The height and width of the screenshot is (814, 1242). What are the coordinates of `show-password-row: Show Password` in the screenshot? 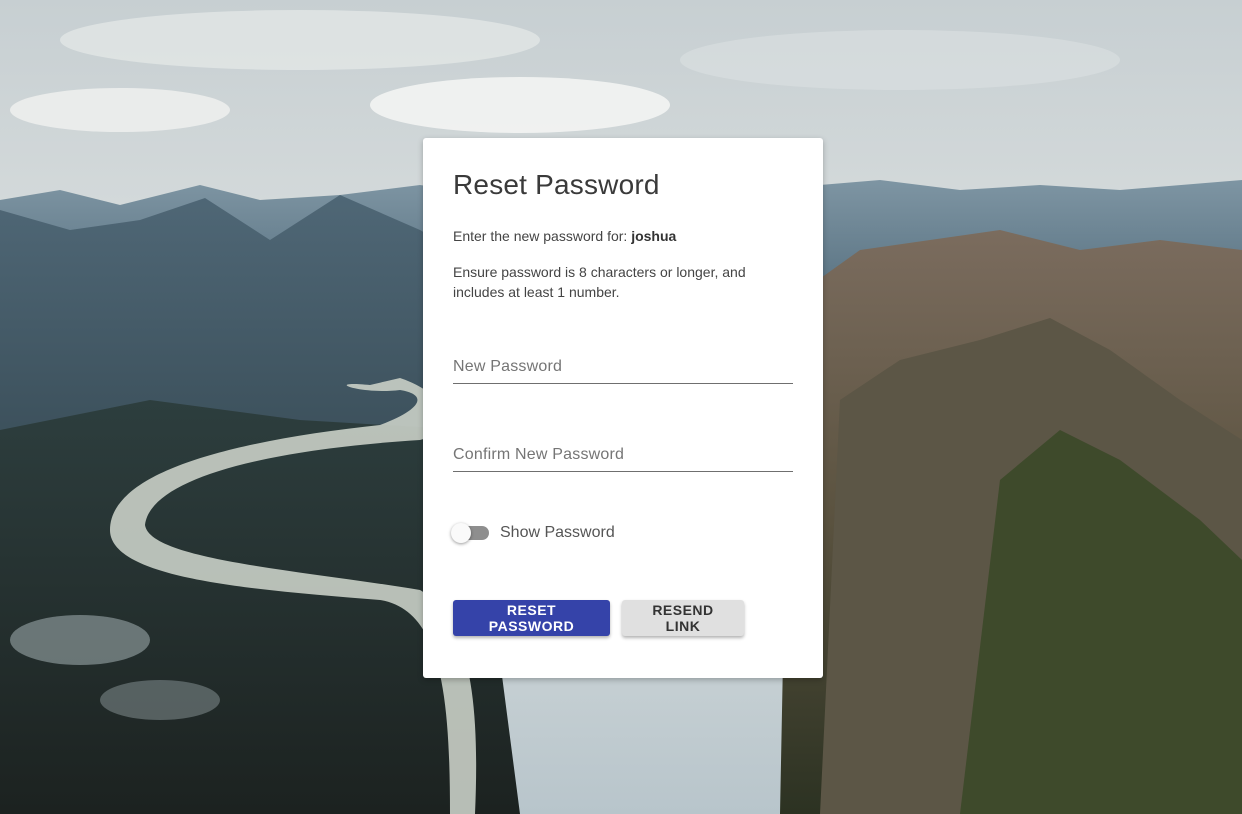 It's located at (533, 530).